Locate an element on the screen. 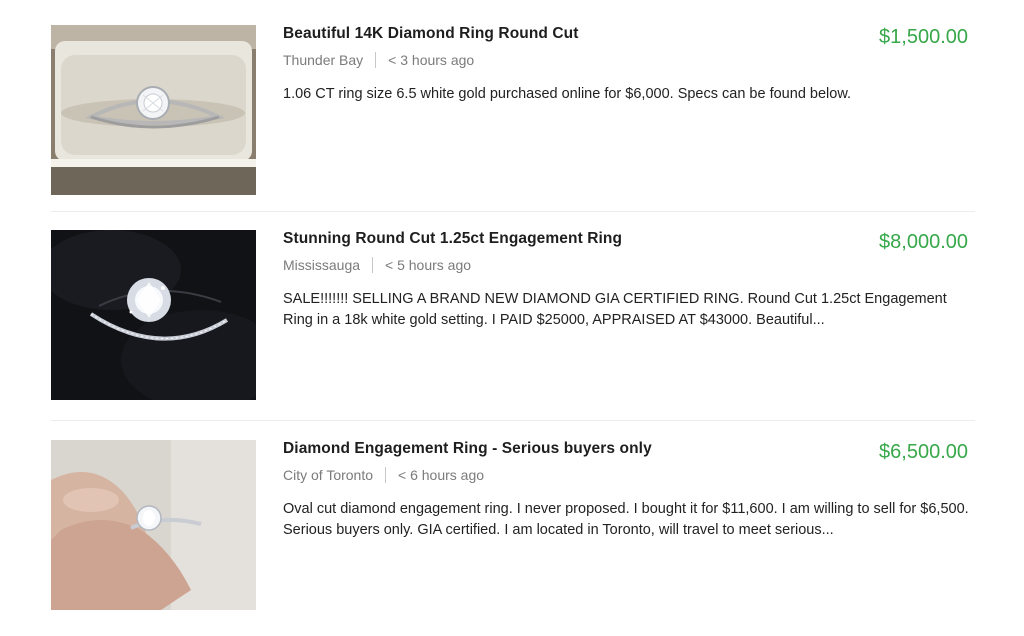 The image size is (1024, 636). listing-location: Thunder Bay is located at coordinates (323, 60).